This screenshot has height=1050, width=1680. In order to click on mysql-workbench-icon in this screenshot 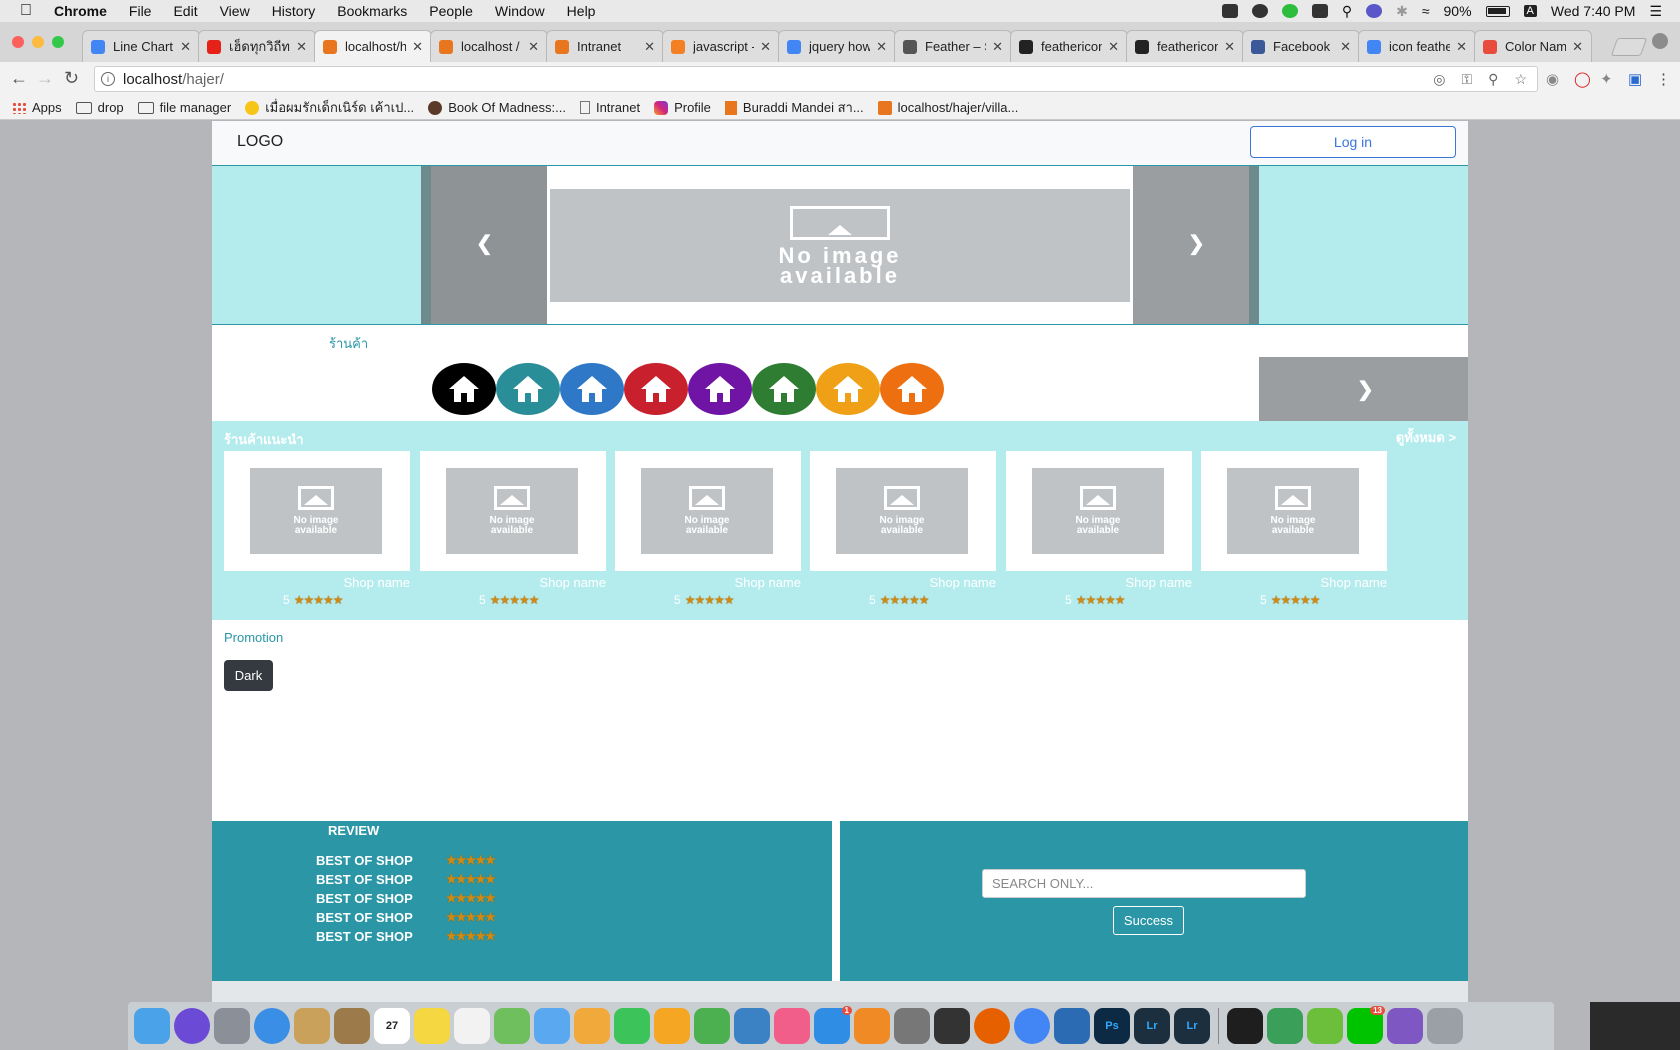, I will do `click(1072, 1026)`.